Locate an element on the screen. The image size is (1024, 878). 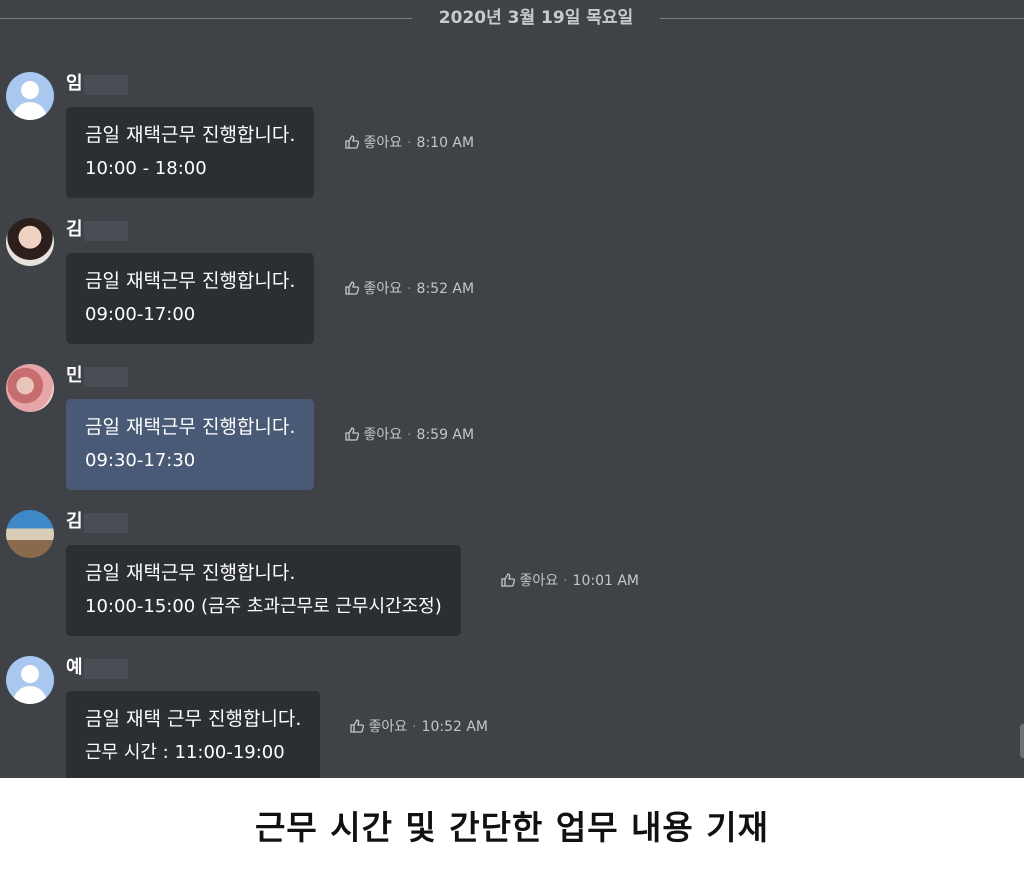
date-divider: 2020년 3월 19일 목요일 is located at coordinates (512, 18).